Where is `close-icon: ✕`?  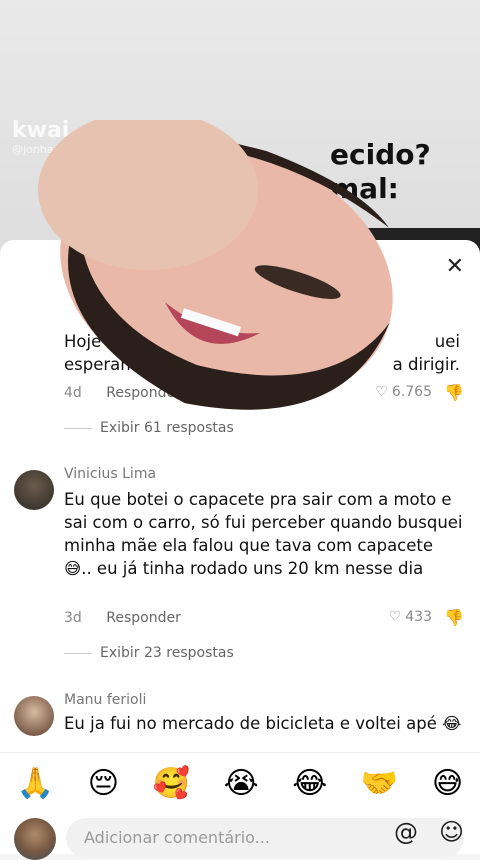
close-icon: ✕ is located at coordinates (455, 266).